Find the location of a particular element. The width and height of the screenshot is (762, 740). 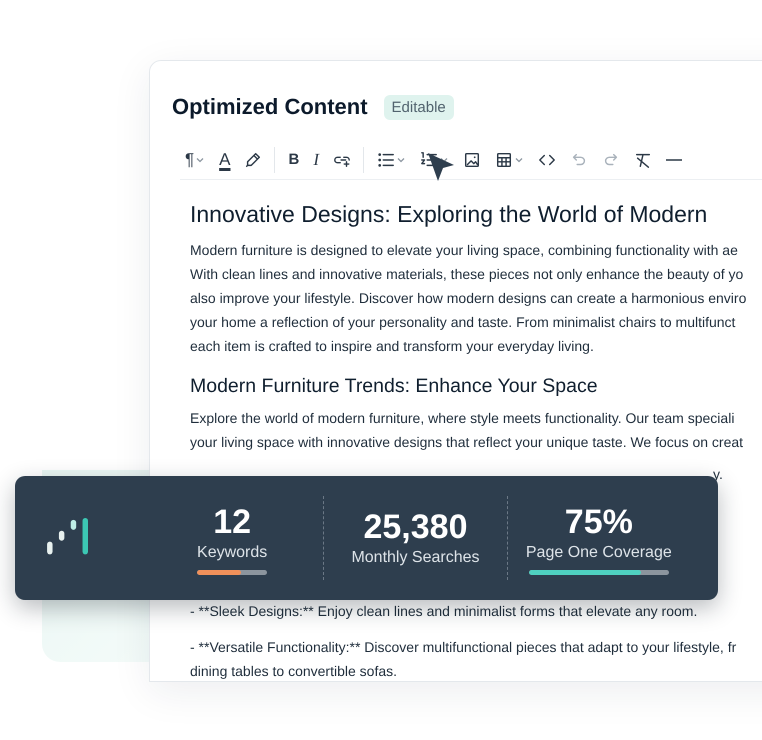

horizontal-rule-icon is located at coordinates (674, 160).